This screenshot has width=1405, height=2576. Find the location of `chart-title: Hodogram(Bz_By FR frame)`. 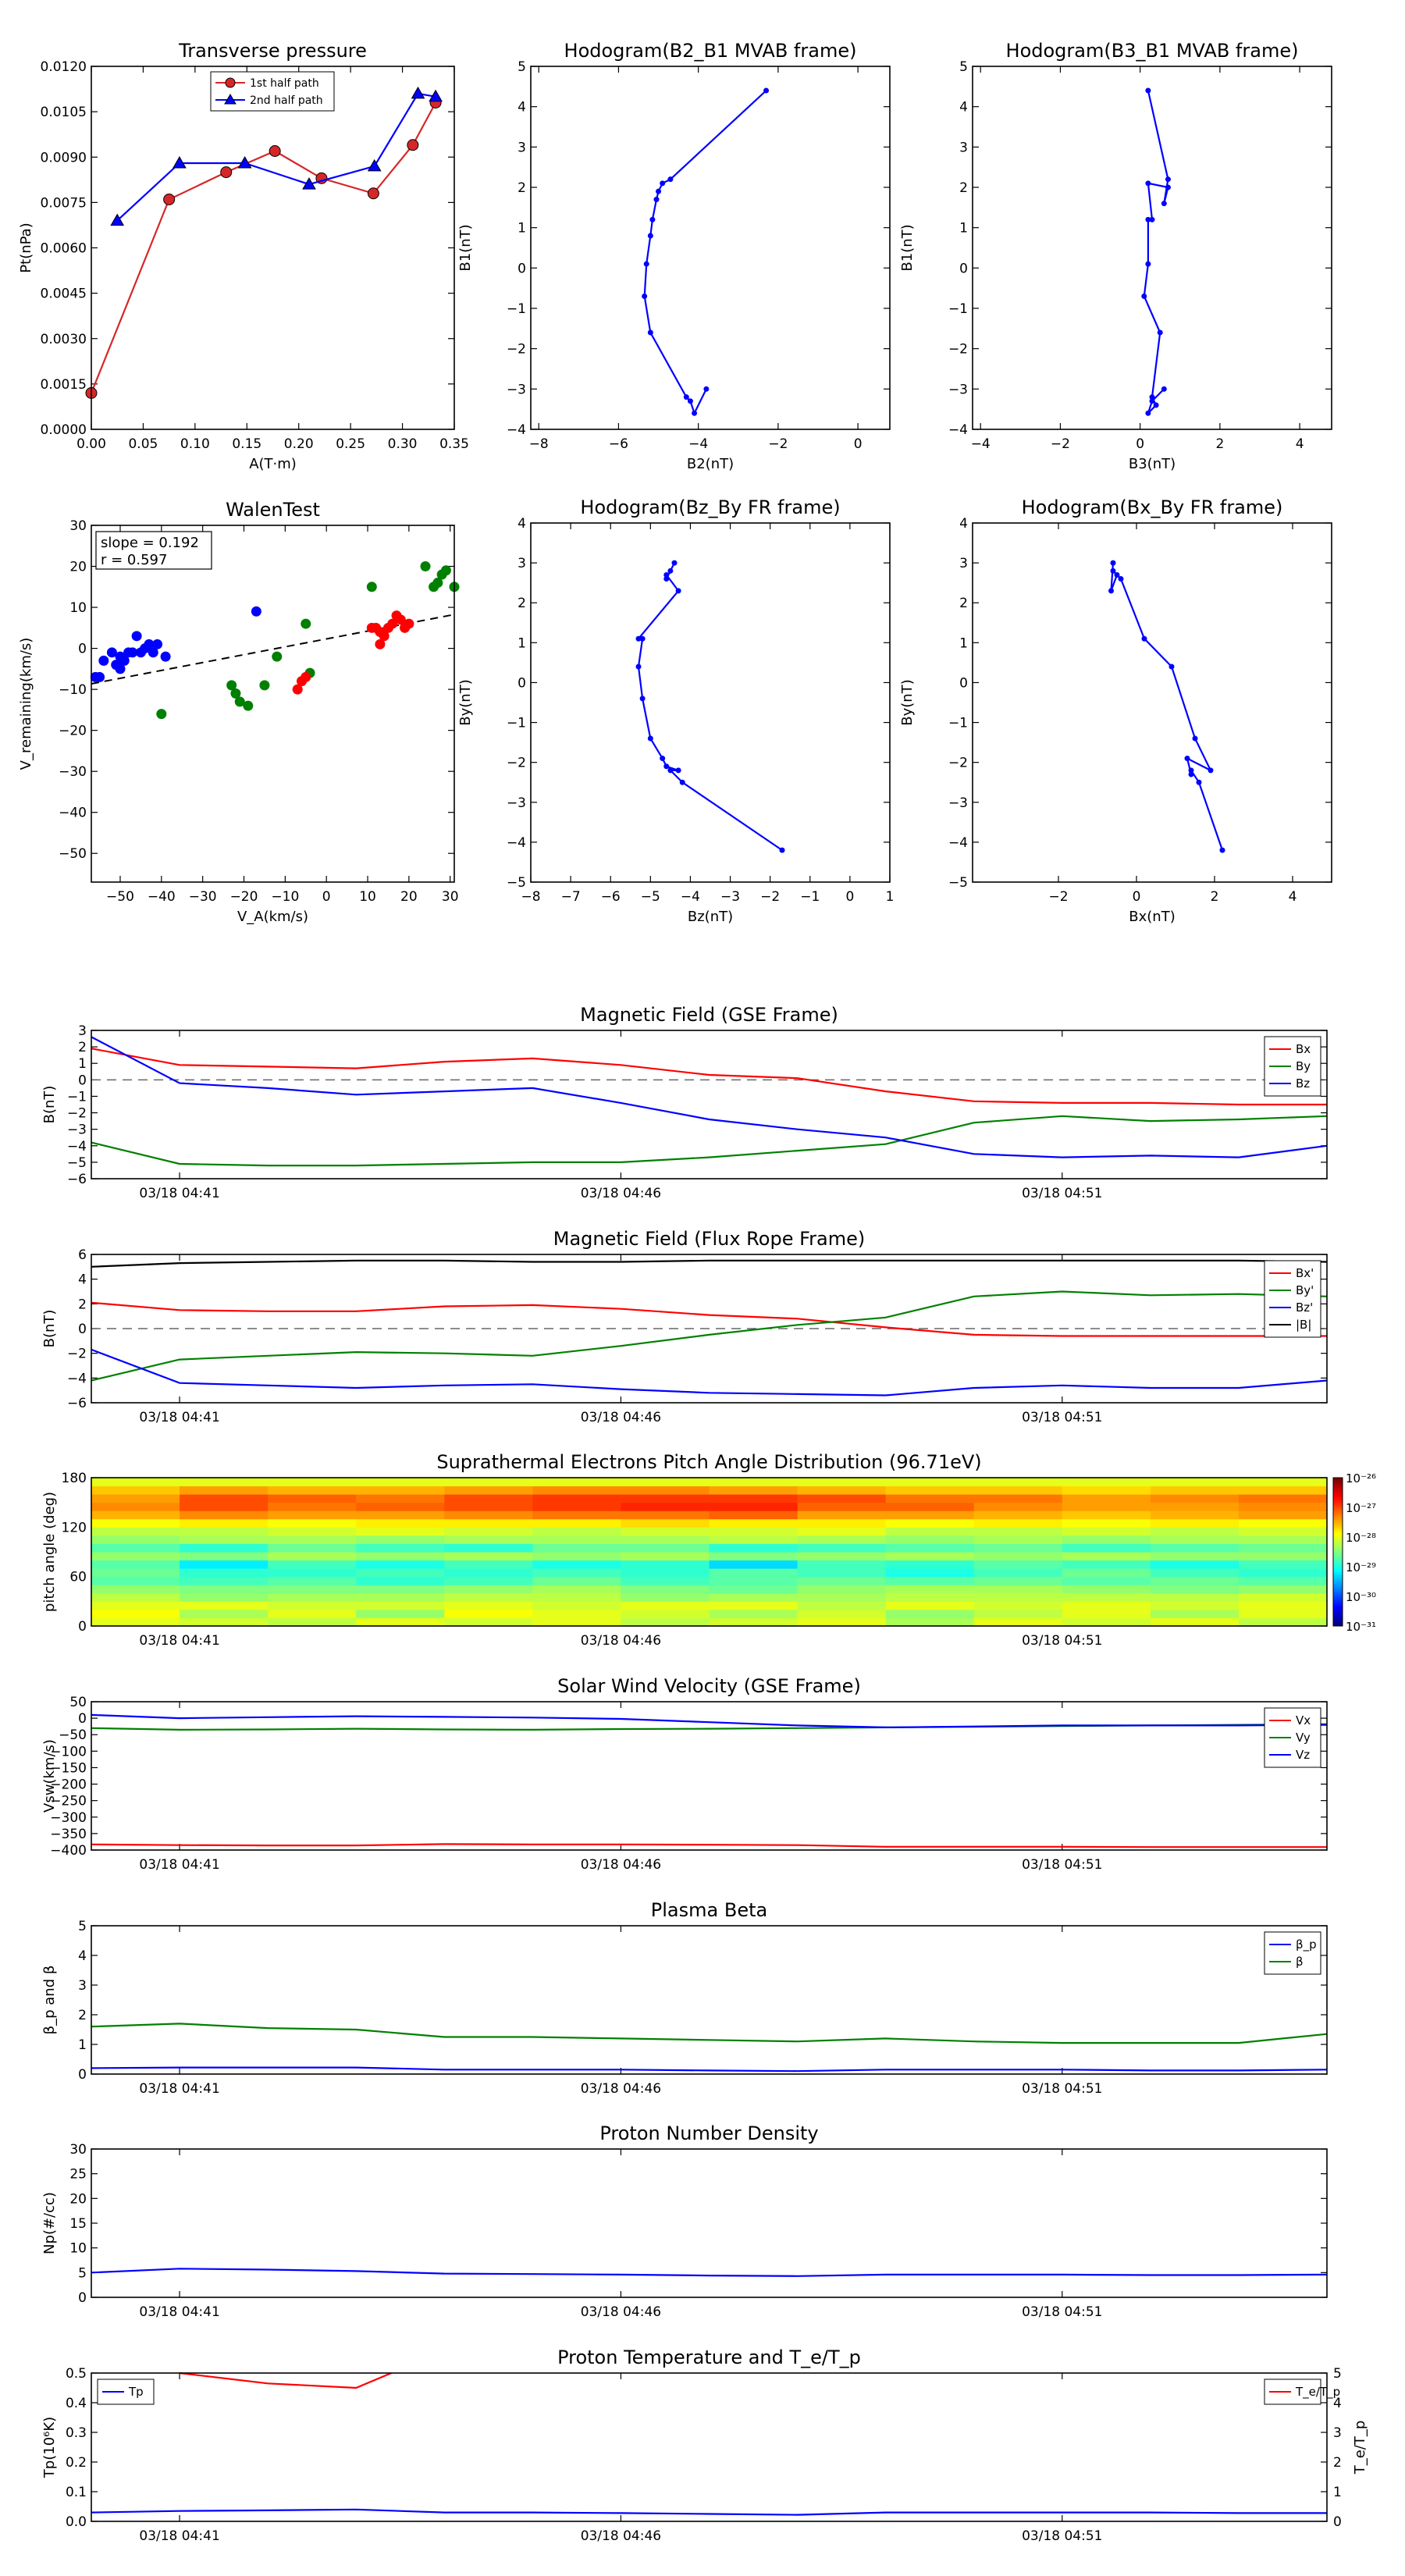

chart-title: Hodogram(Bz_By FR frame) is located at coordinates (710, 507).